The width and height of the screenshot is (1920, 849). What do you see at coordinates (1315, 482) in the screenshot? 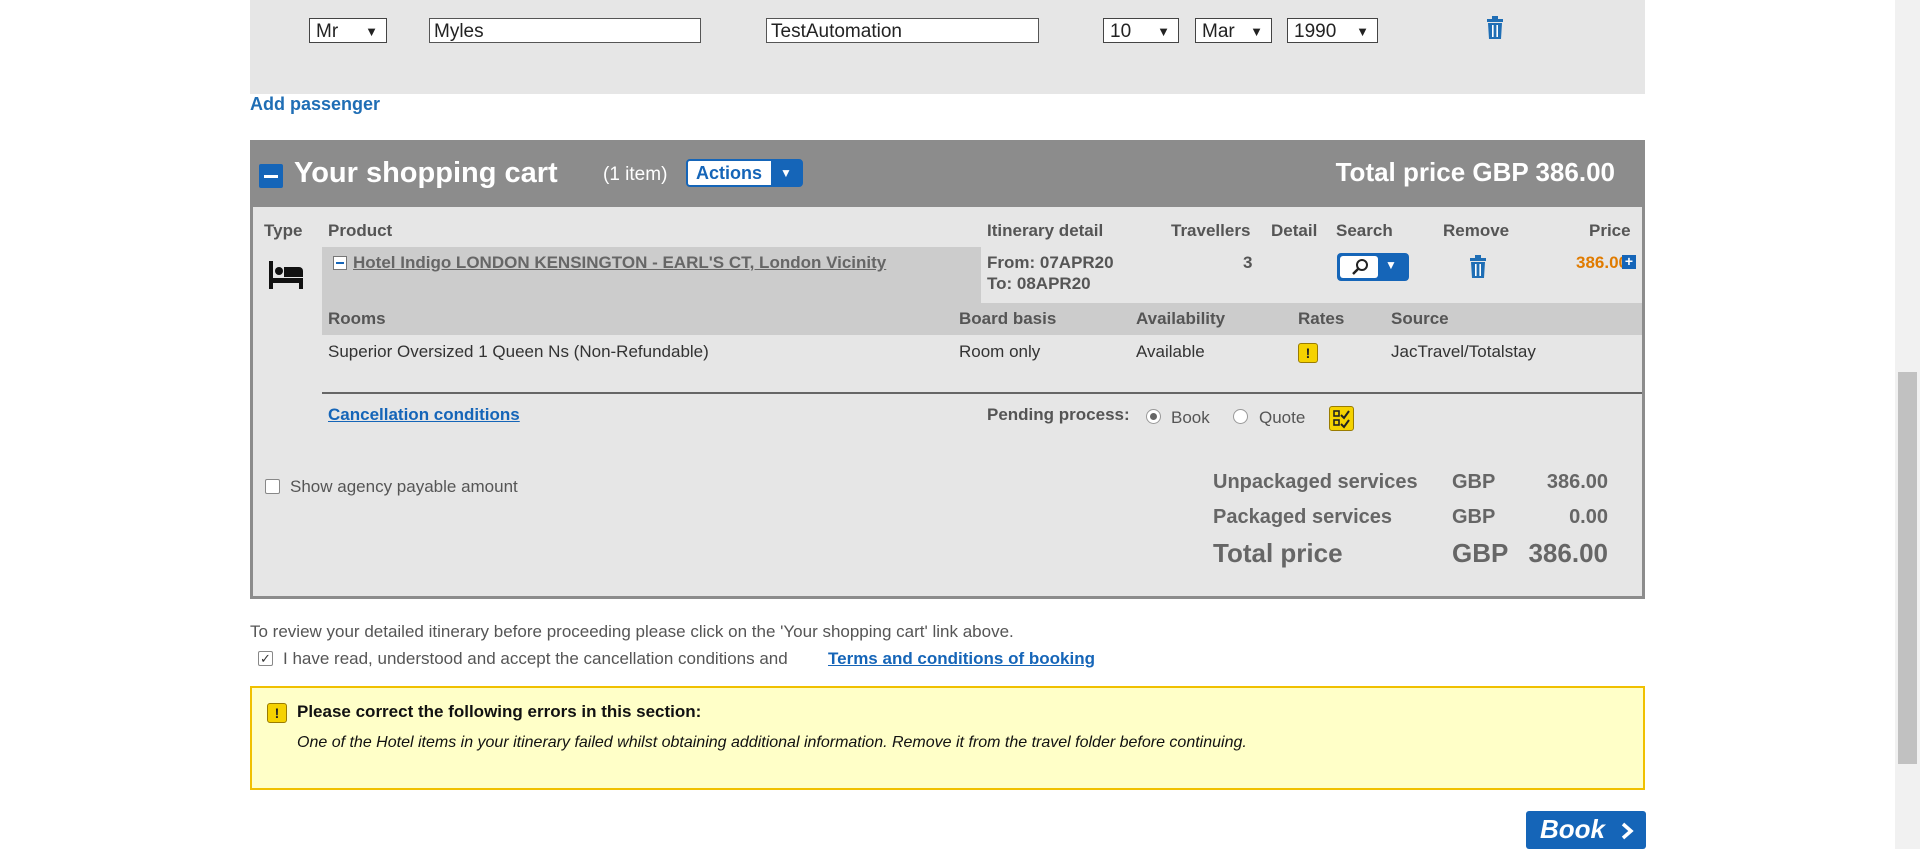
I see `summary-unpackaged-label: Unpackaged services` at bounding box center [1315, 482].